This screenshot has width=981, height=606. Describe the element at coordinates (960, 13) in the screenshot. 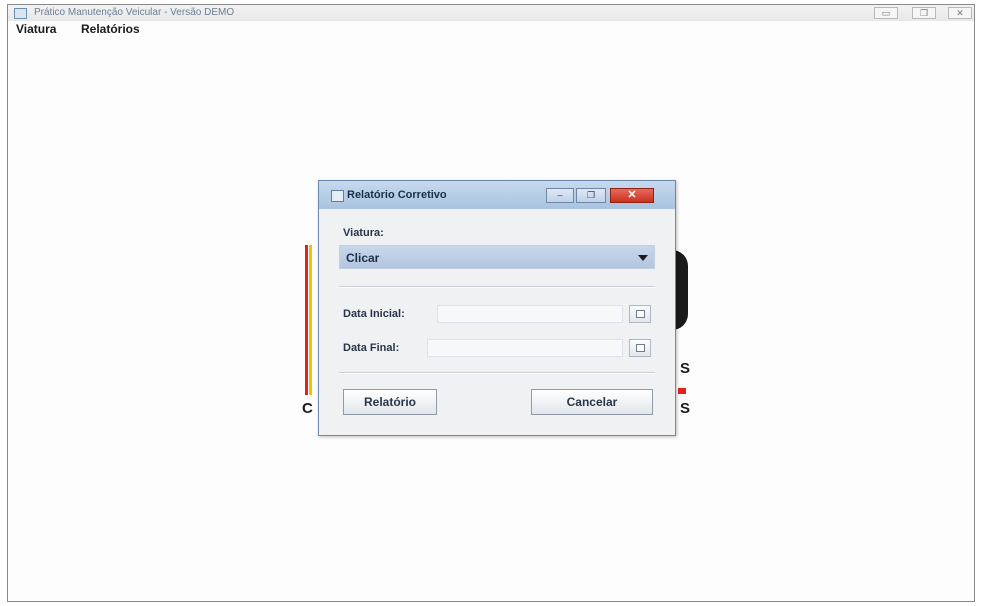

I see `close-button: ✕` at that location.